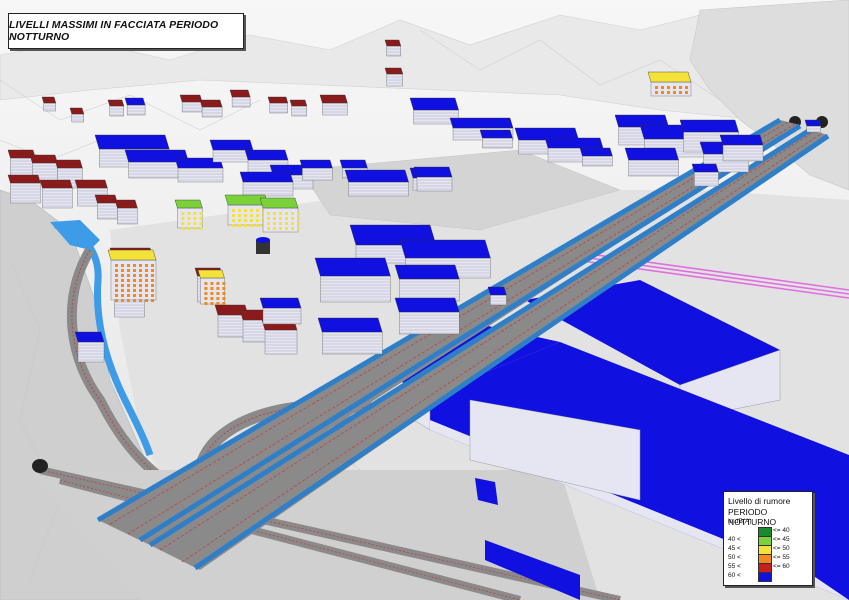 The image size is (849, 600). Describe the element at coordinates (734, 548) in the screenshot. I see `legend-class-3-low: 45 <` at that location.